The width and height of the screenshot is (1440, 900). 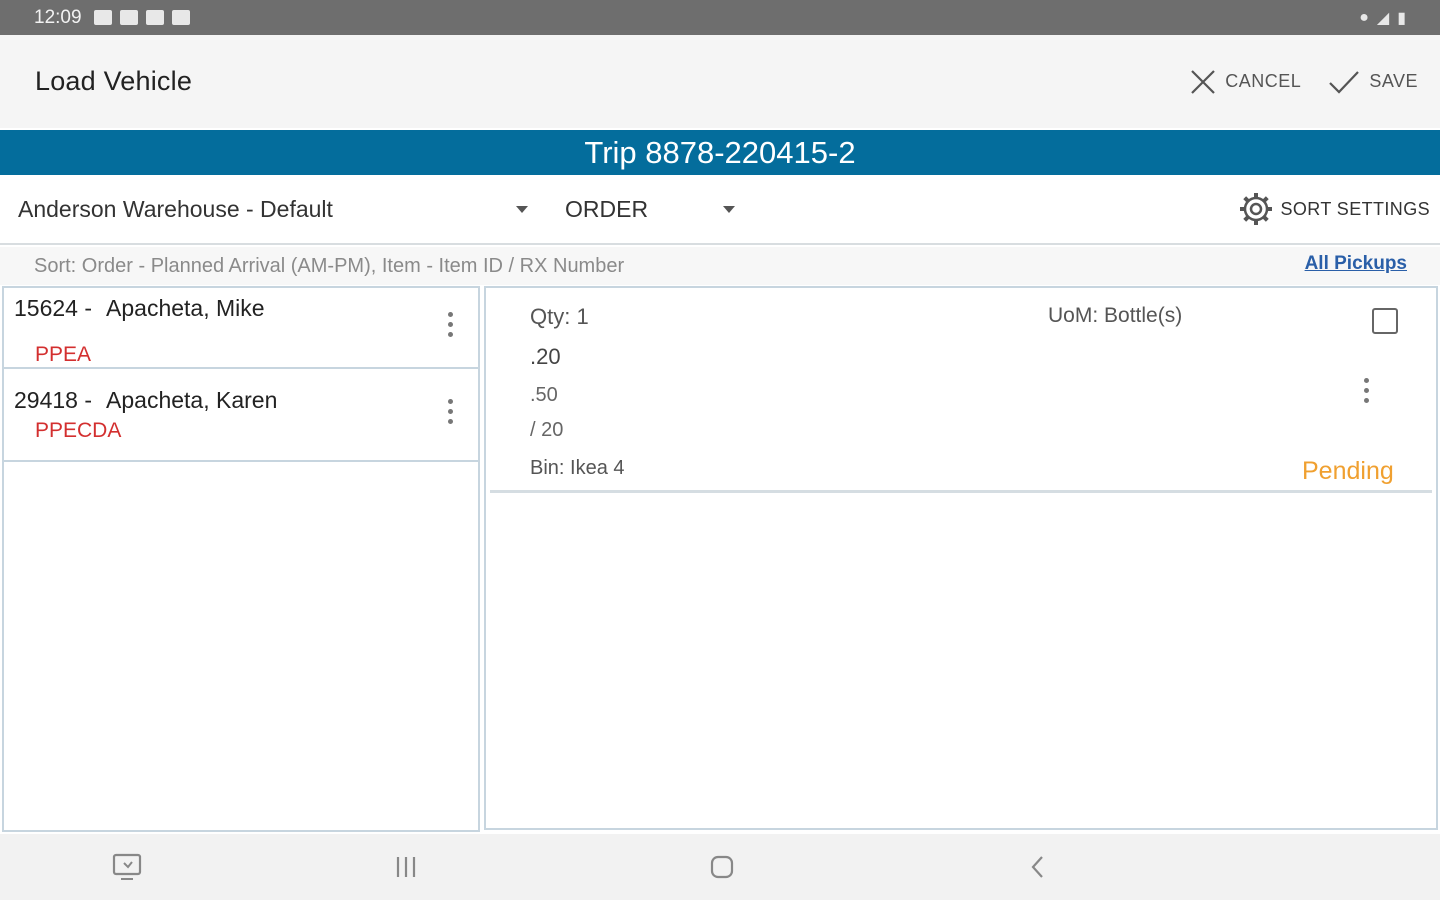 I want to click on home-icon, so click(x=722, y=867).